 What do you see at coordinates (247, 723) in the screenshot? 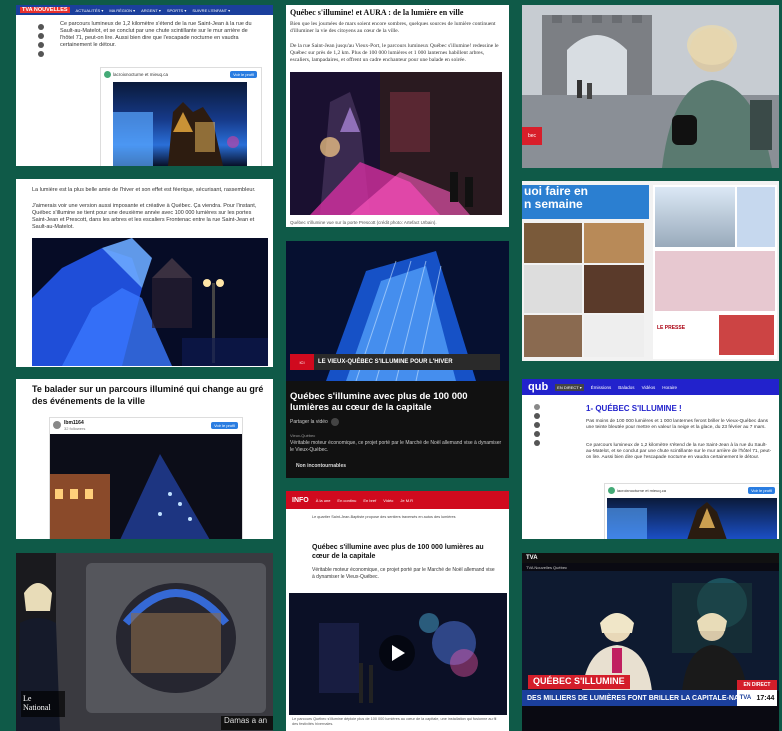
I see `news-ticker: Damas a an` at bounding box center [247, 723].